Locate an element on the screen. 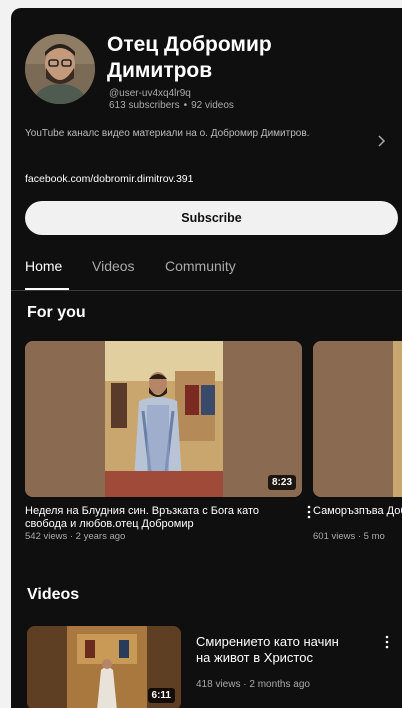  video-duration: 6:11 is located at coordinates (161, 695).